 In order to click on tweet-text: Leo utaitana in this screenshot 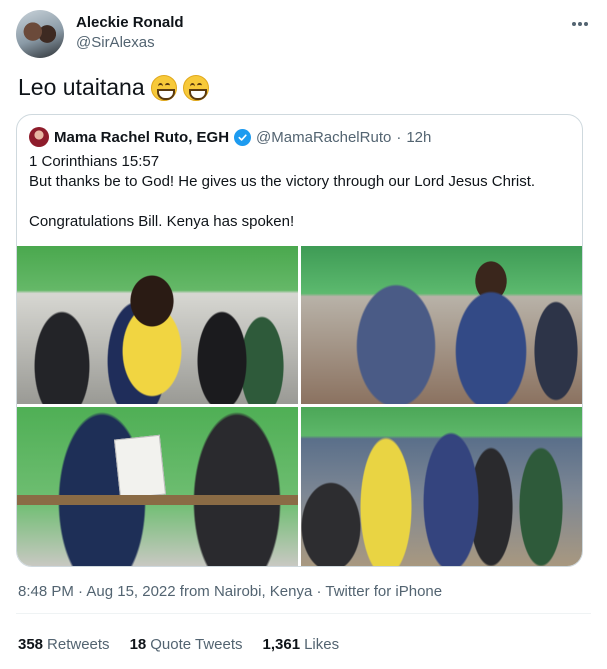, I will do `click(113, 87)`.